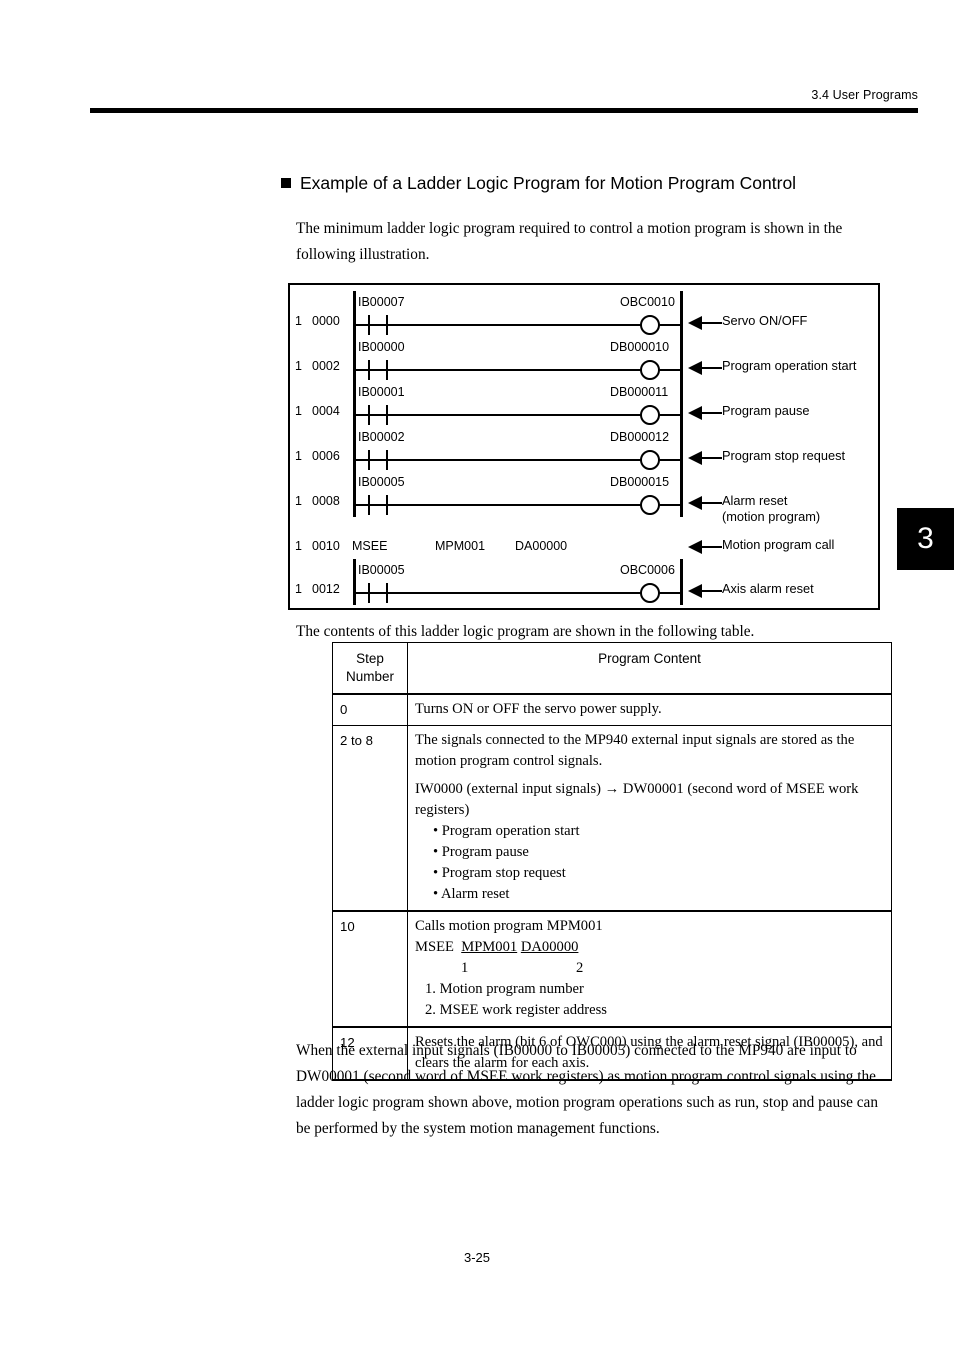 This screenshot has width=954, height=1351. What do you see at coordinates (460, 546) in the screenshot?
I see `msee-program-argument: MPM001` at bounding box center [460, 546].